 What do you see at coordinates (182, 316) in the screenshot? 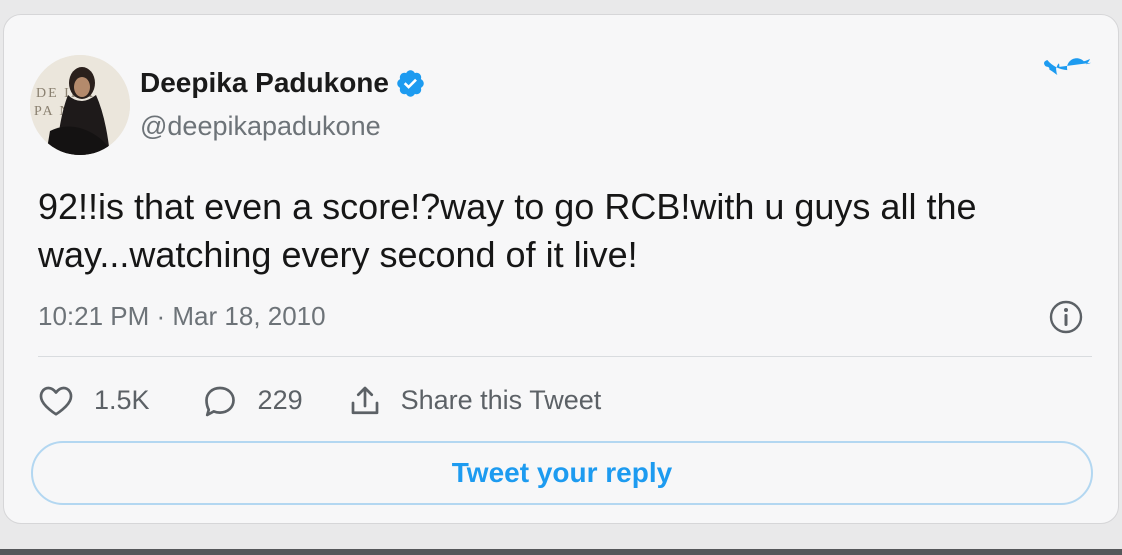
I see `tweet-timestamp: 10:21 PM · Mar 18, 2010` at bounding box center [182, 316].